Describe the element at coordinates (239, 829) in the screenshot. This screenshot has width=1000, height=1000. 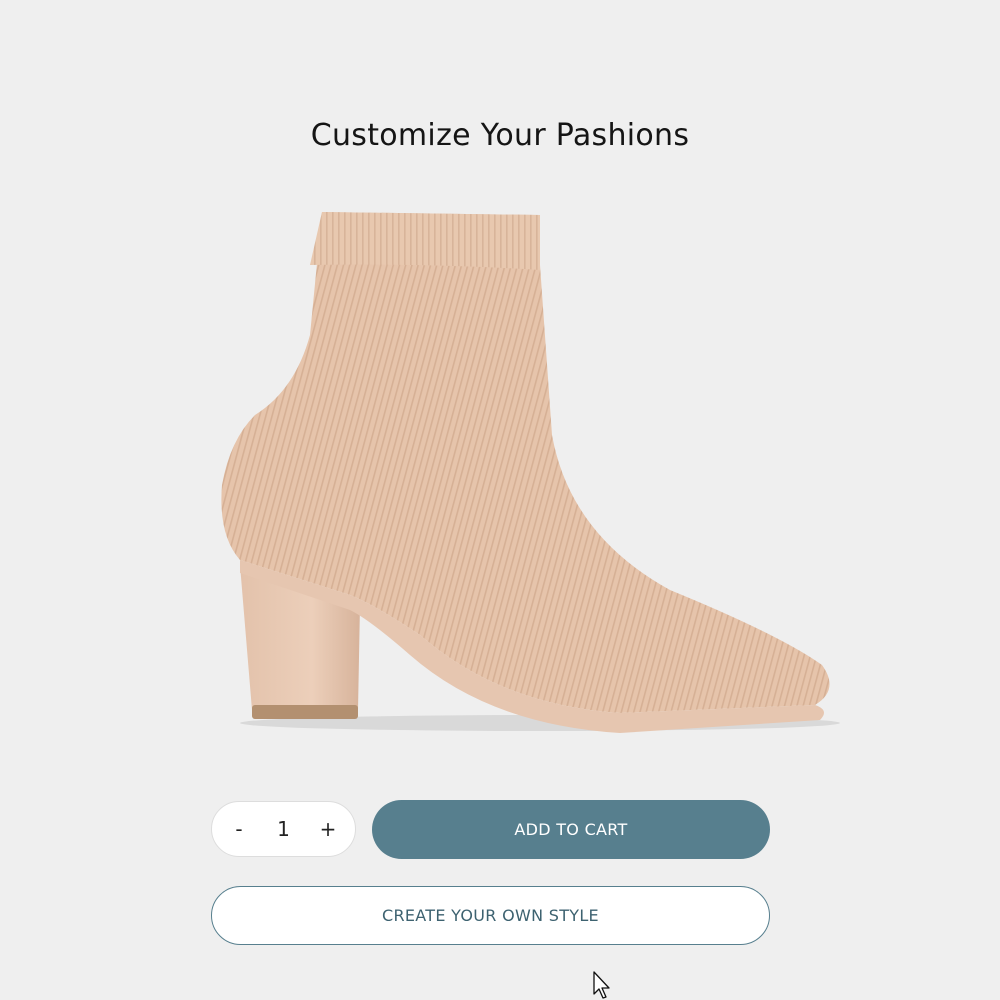
I see `decrement-button: -` at that location.